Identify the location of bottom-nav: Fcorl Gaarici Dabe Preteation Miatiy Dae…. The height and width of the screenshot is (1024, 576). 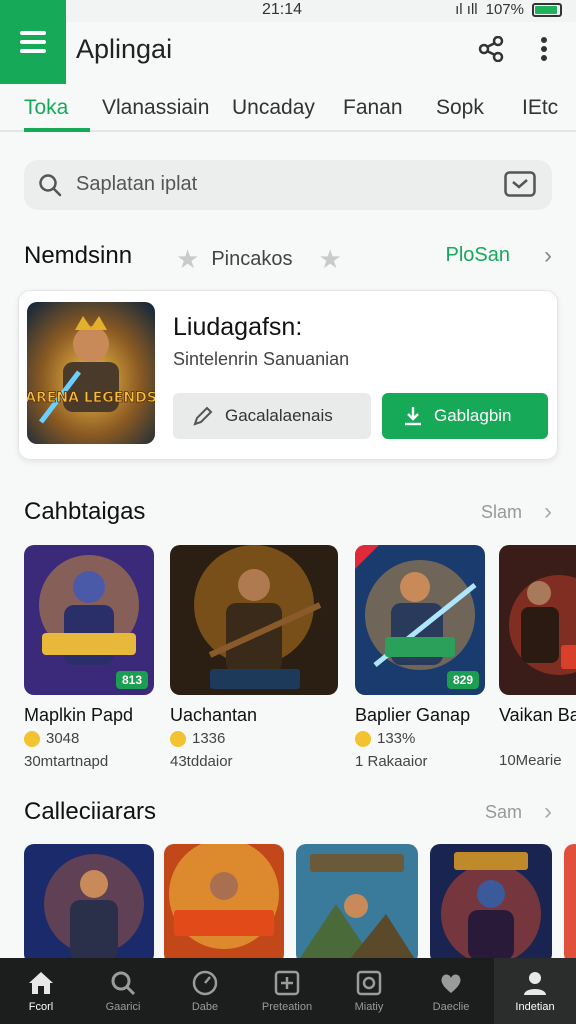
(288, 991).